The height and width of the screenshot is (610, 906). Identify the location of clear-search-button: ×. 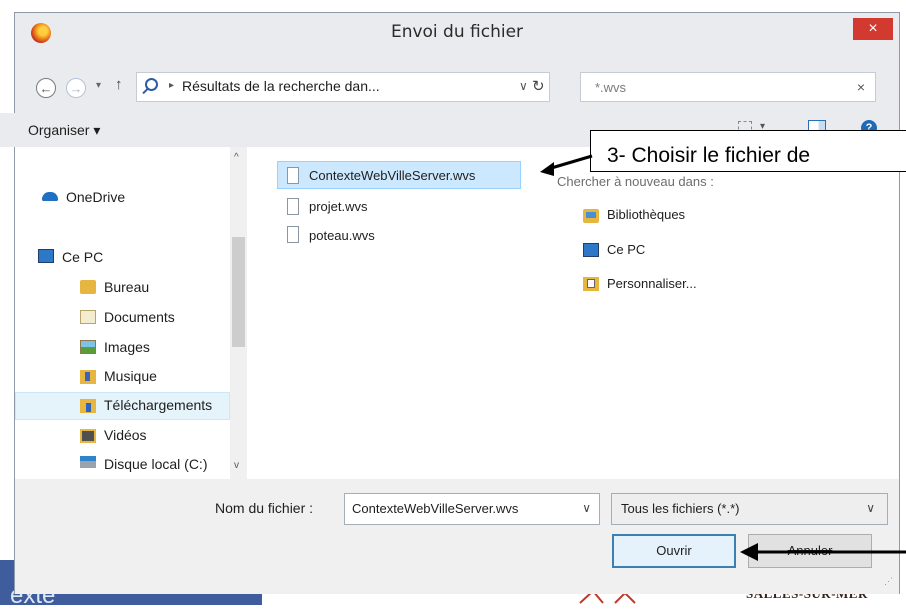
(861, 87).